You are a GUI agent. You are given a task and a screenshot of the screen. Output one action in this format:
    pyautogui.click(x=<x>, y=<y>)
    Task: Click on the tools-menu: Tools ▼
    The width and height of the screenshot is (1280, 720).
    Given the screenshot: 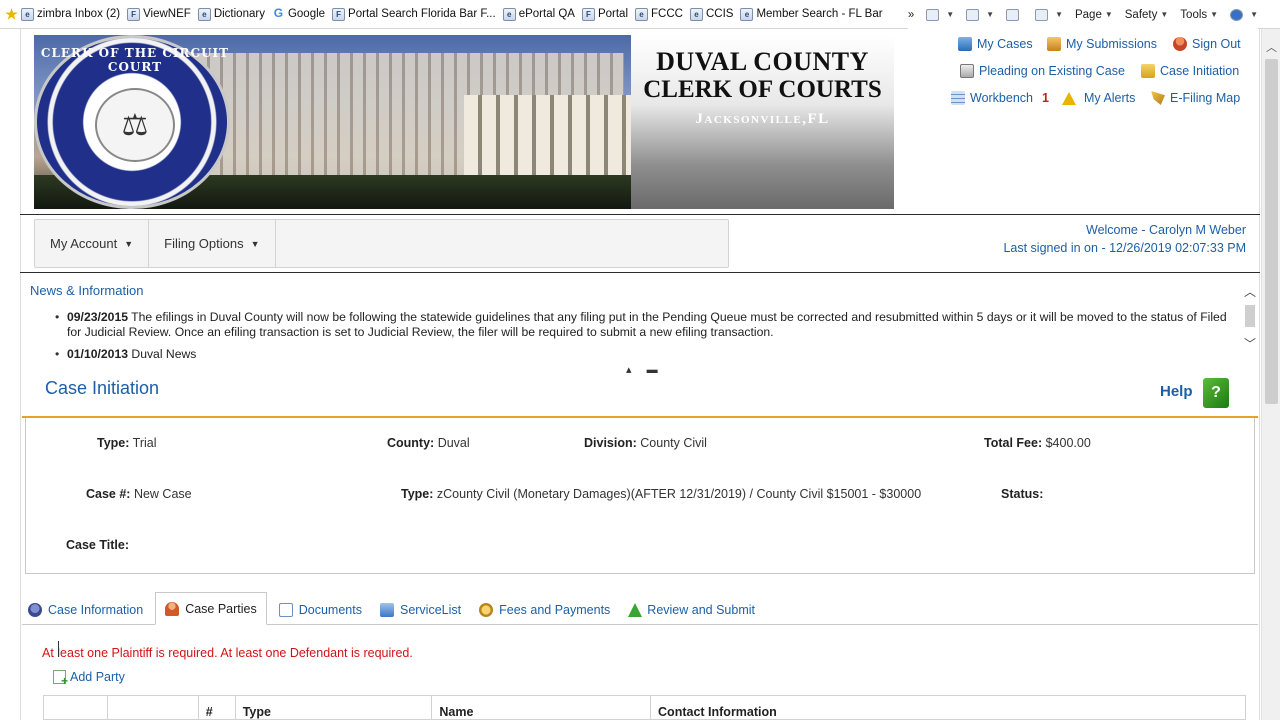 What is the action you would take?
    pyautogui.click(x=1199, y=15)
    